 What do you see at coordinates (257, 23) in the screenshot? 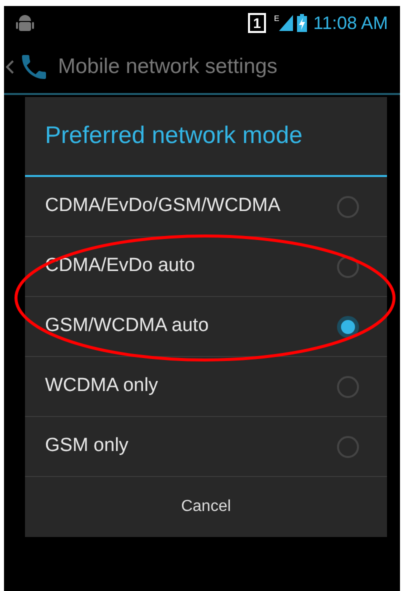
I see `sim-slot-indicator: 1` at bounding box center [257, 23].